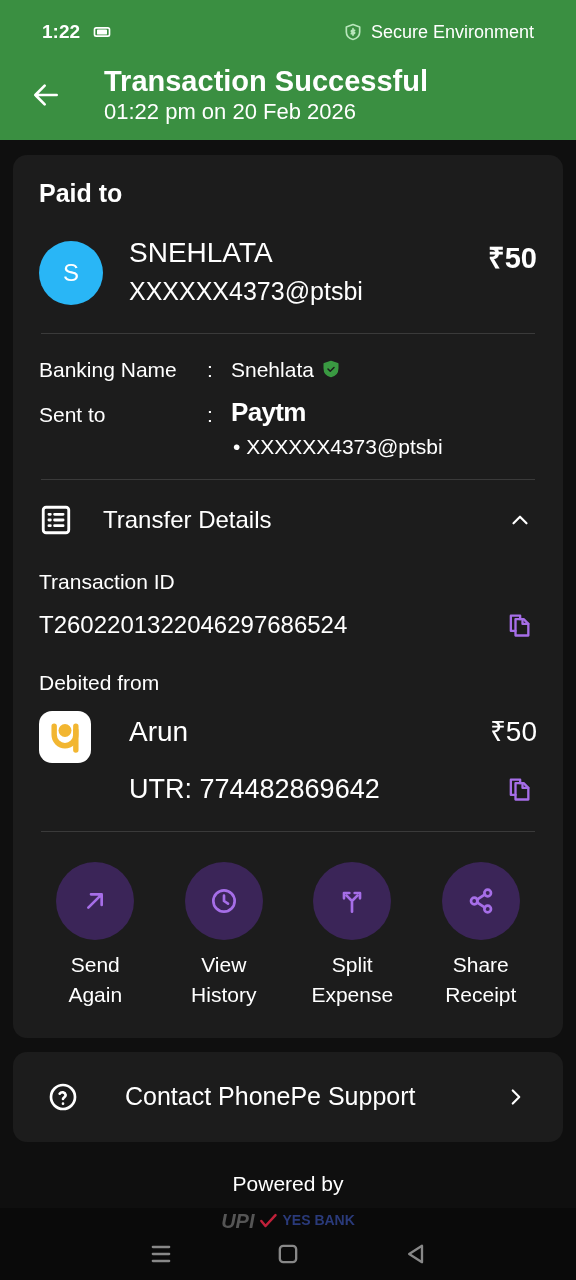 This screenshot has height=1280, width=576. Describe the element at coordinates (338, 447) in the screenshot. I see `detail-value: • XXXXXX4373@ptsbi` at that location.